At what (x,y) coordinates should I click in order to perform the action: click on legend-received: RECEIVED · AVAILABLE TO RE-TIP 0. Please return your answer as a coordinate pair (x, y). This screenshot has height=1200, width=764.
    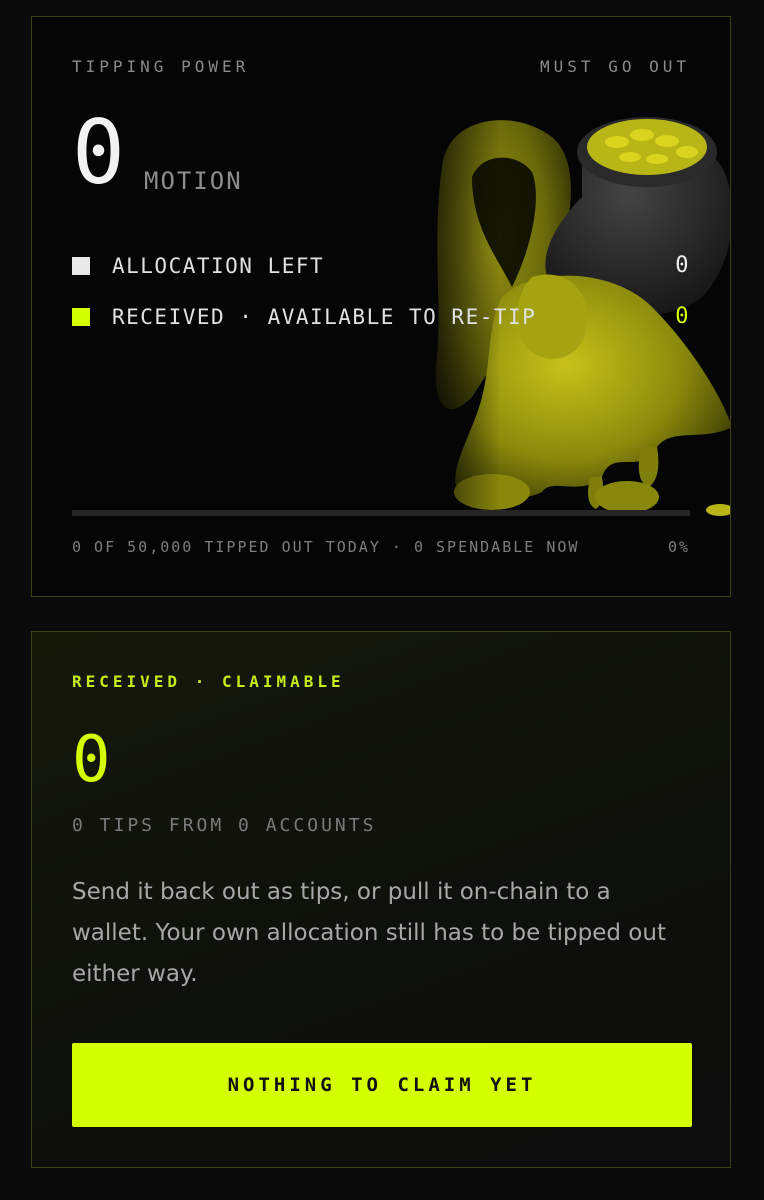
    Looking at the image, I should click on (381, 316).